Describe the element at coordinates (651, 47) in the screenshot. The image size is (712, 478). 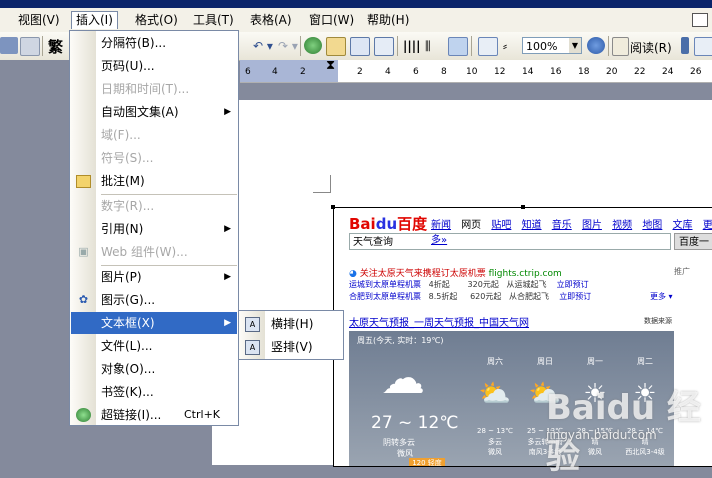
I see `read-mode-button: 阅读(R)` at that location.